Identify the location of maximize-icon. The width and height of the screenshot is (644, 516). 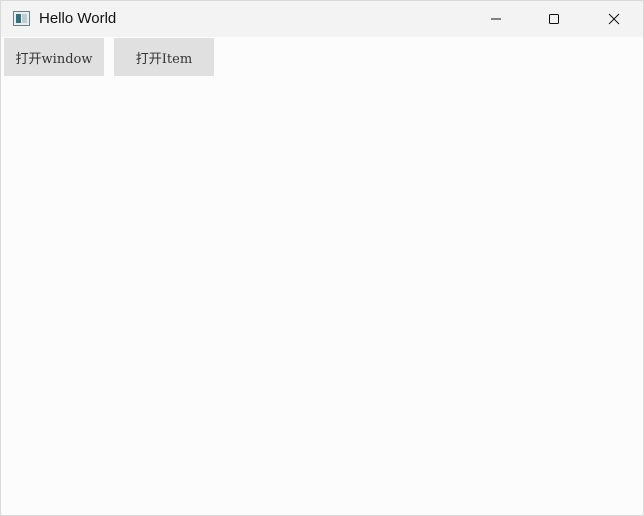
(554, 19).